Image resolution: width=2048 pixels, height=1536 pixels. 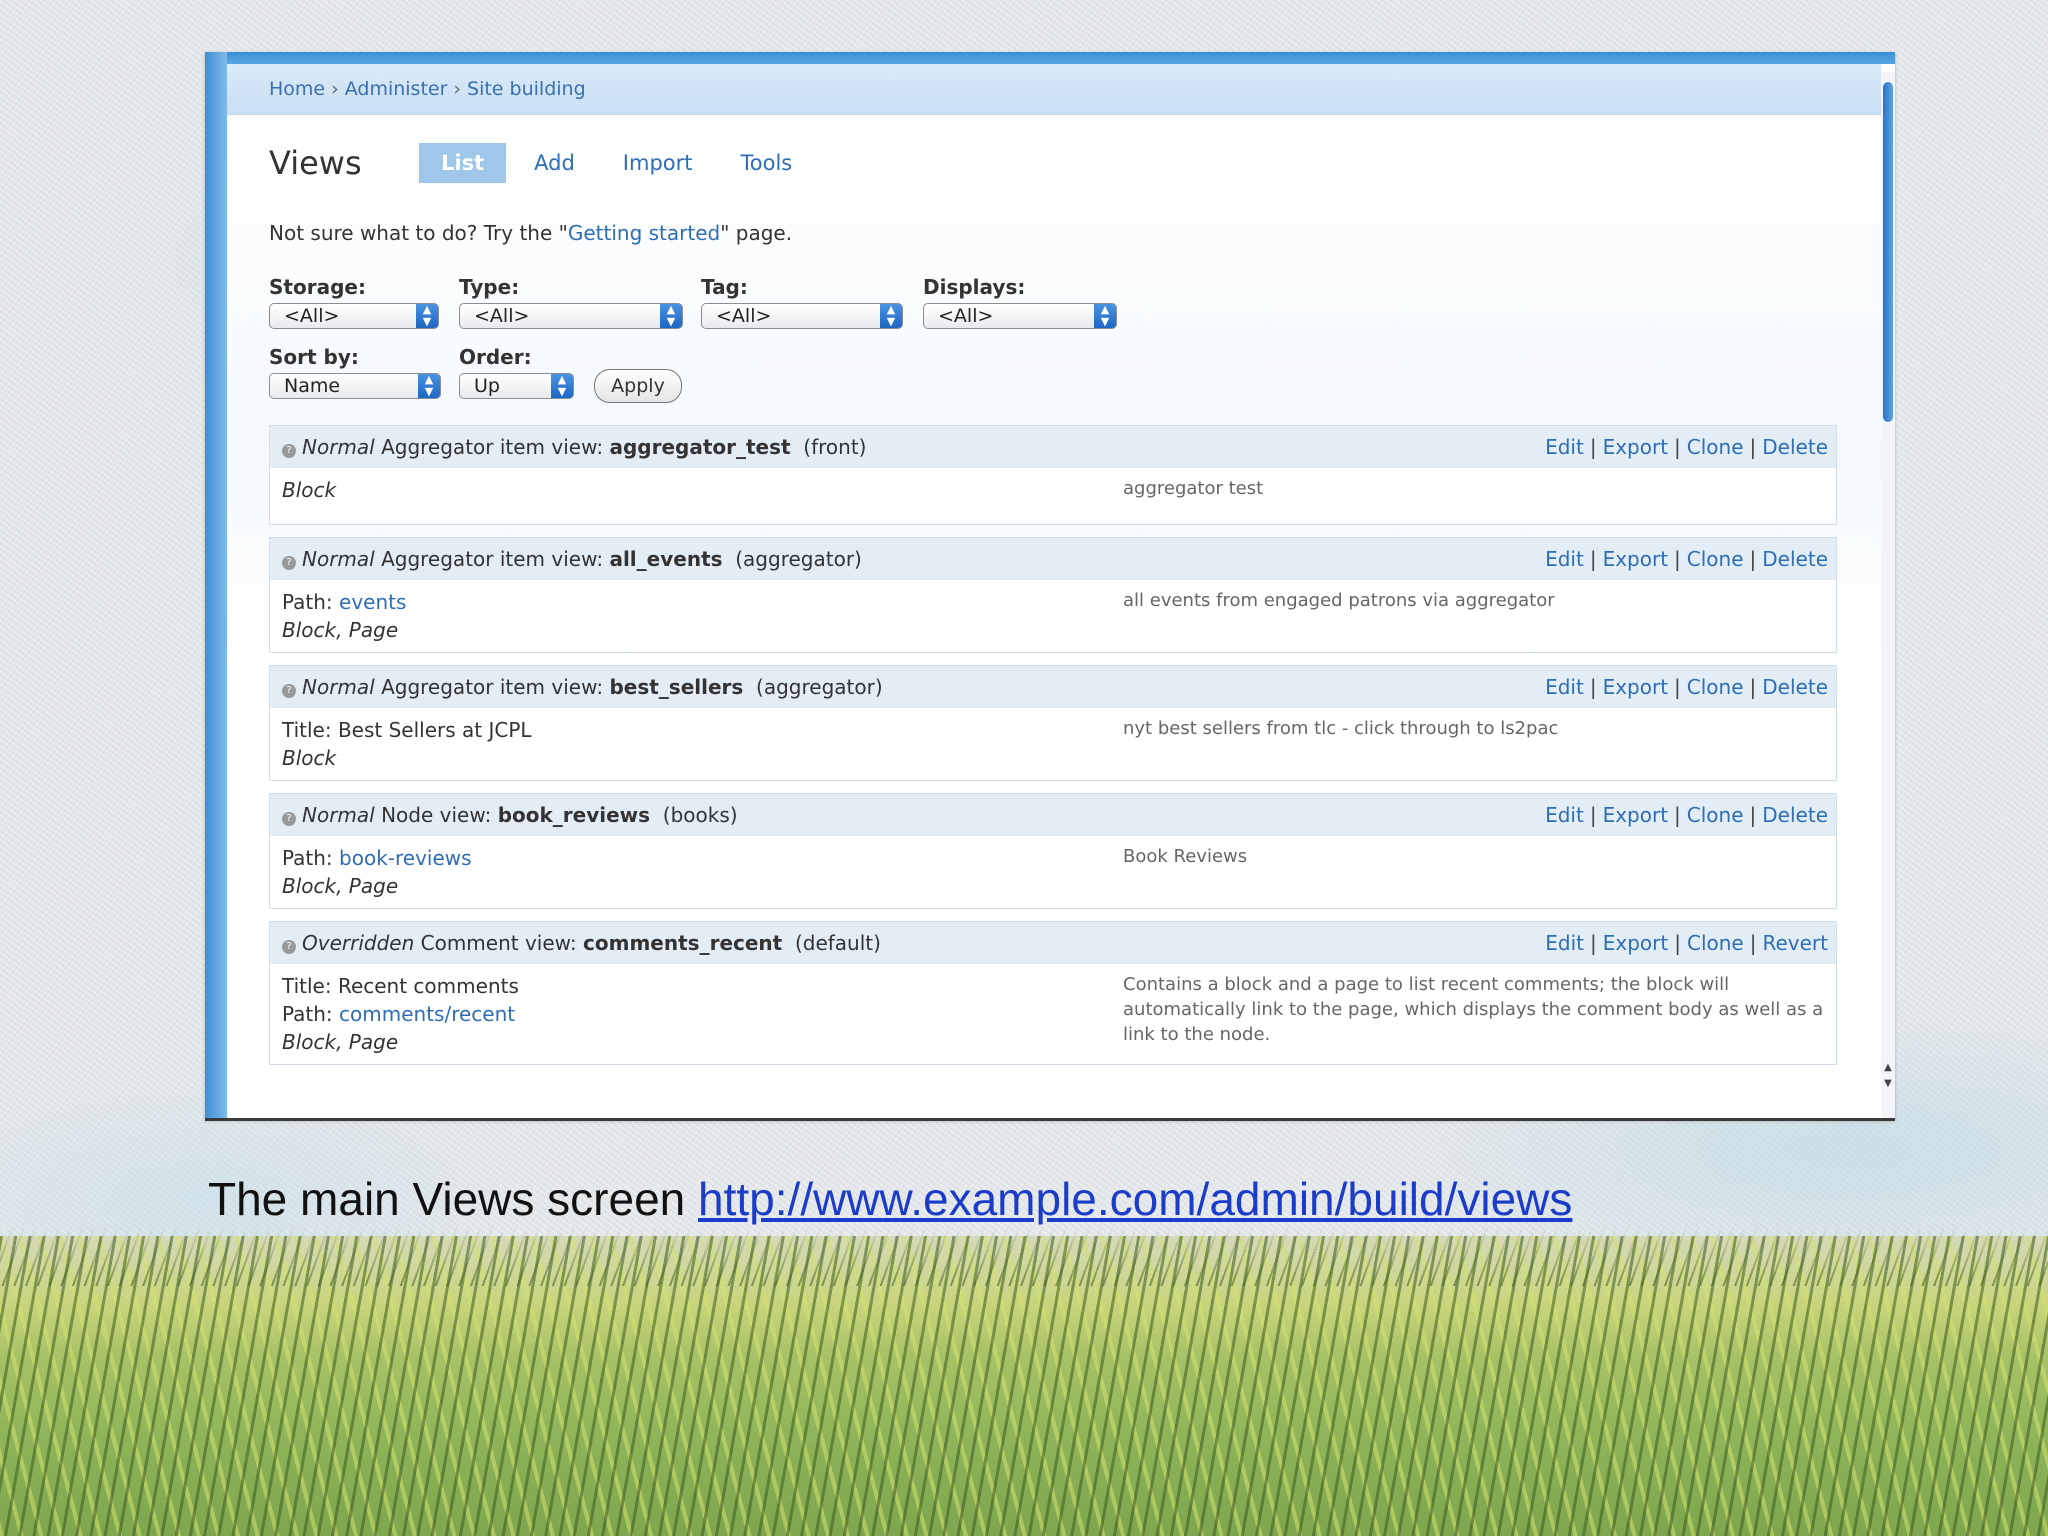 What do you see at coordinates (463, 163) in the screenshot?
I see `tab-list: List` at bounding box center [463, 163].